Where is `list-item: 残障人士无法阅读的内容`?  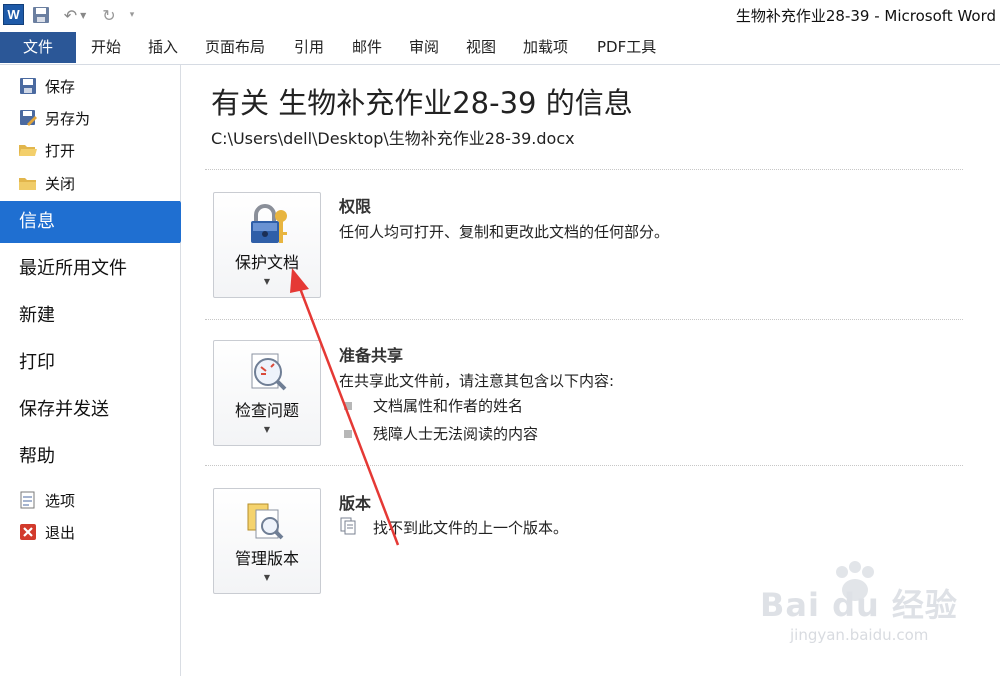
list-item: 残障人士无法阅读的内容 is located at coordinates (456, 434).